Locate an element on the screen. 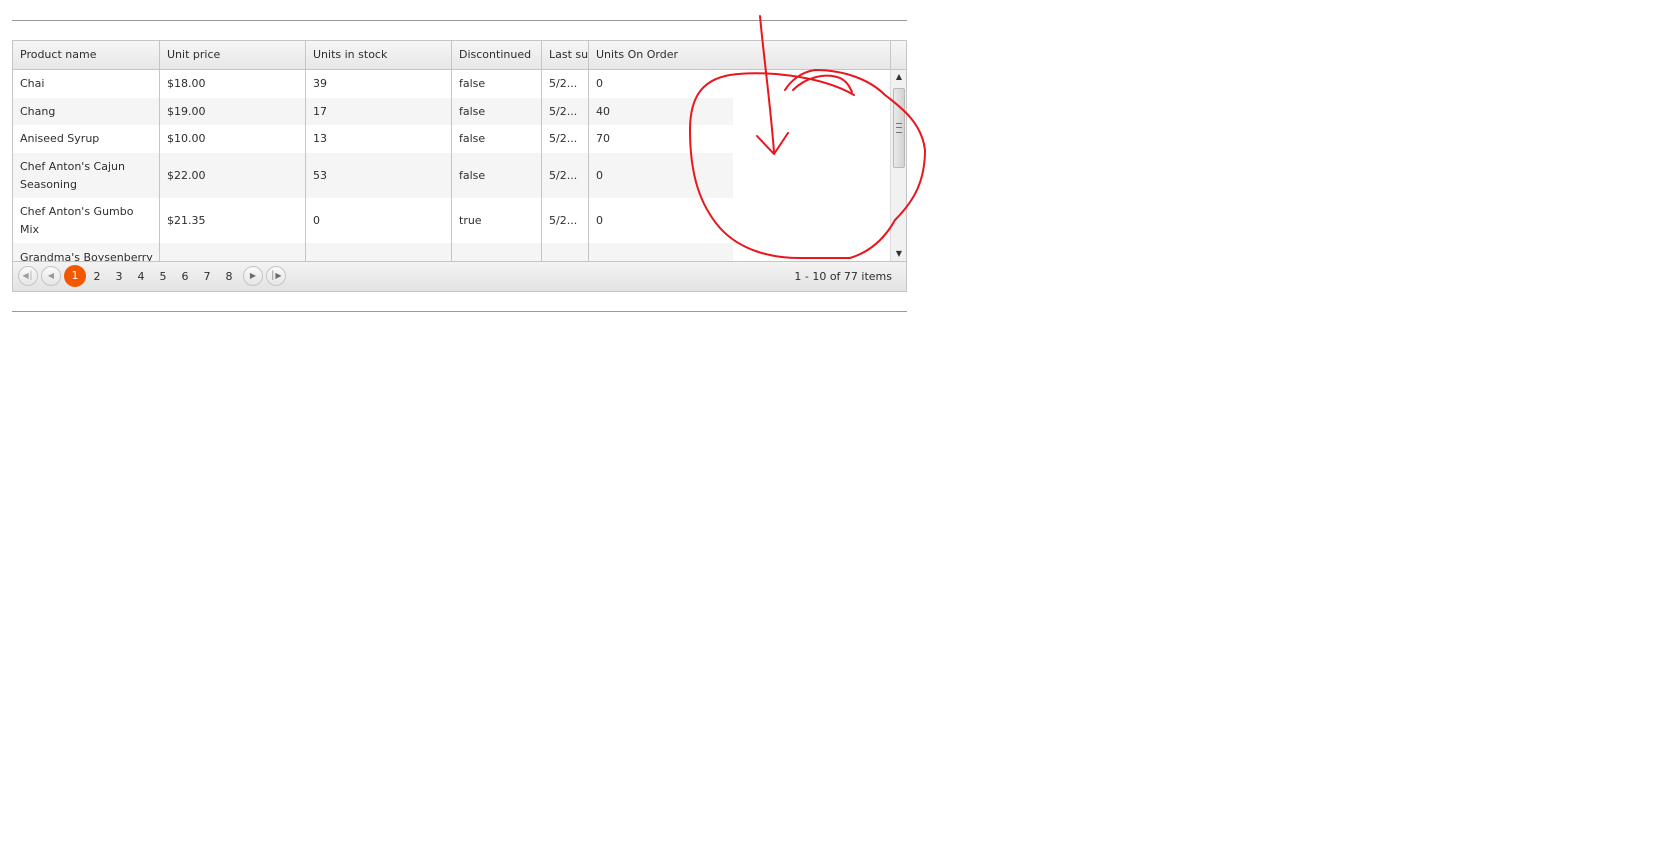  first-page-icon: ◀│ is located at coordinates (28, 276).